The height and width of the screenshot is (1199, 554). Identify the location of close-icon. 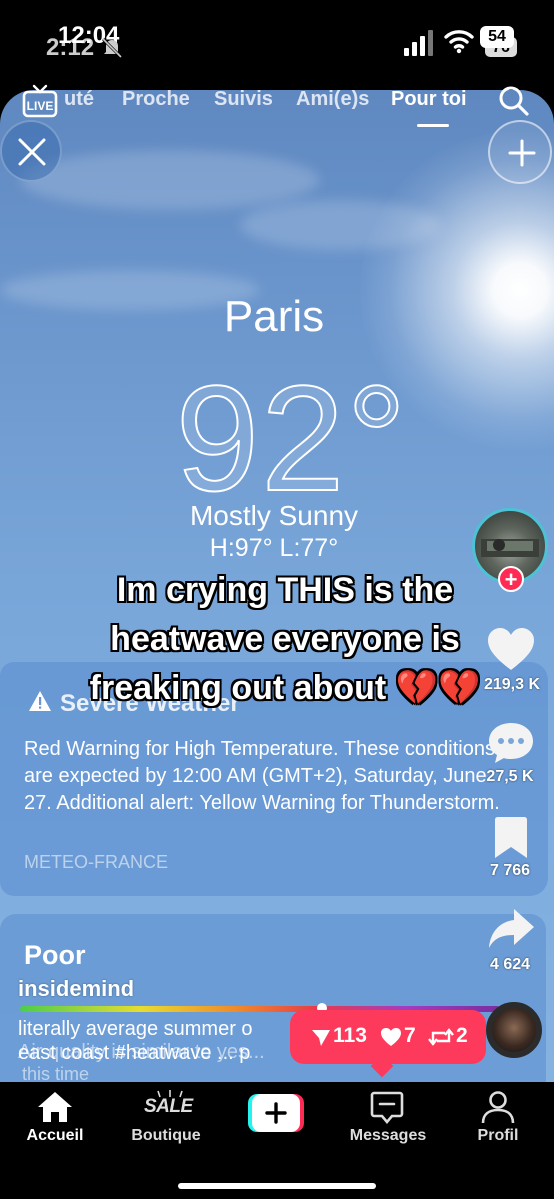
(32, 152).